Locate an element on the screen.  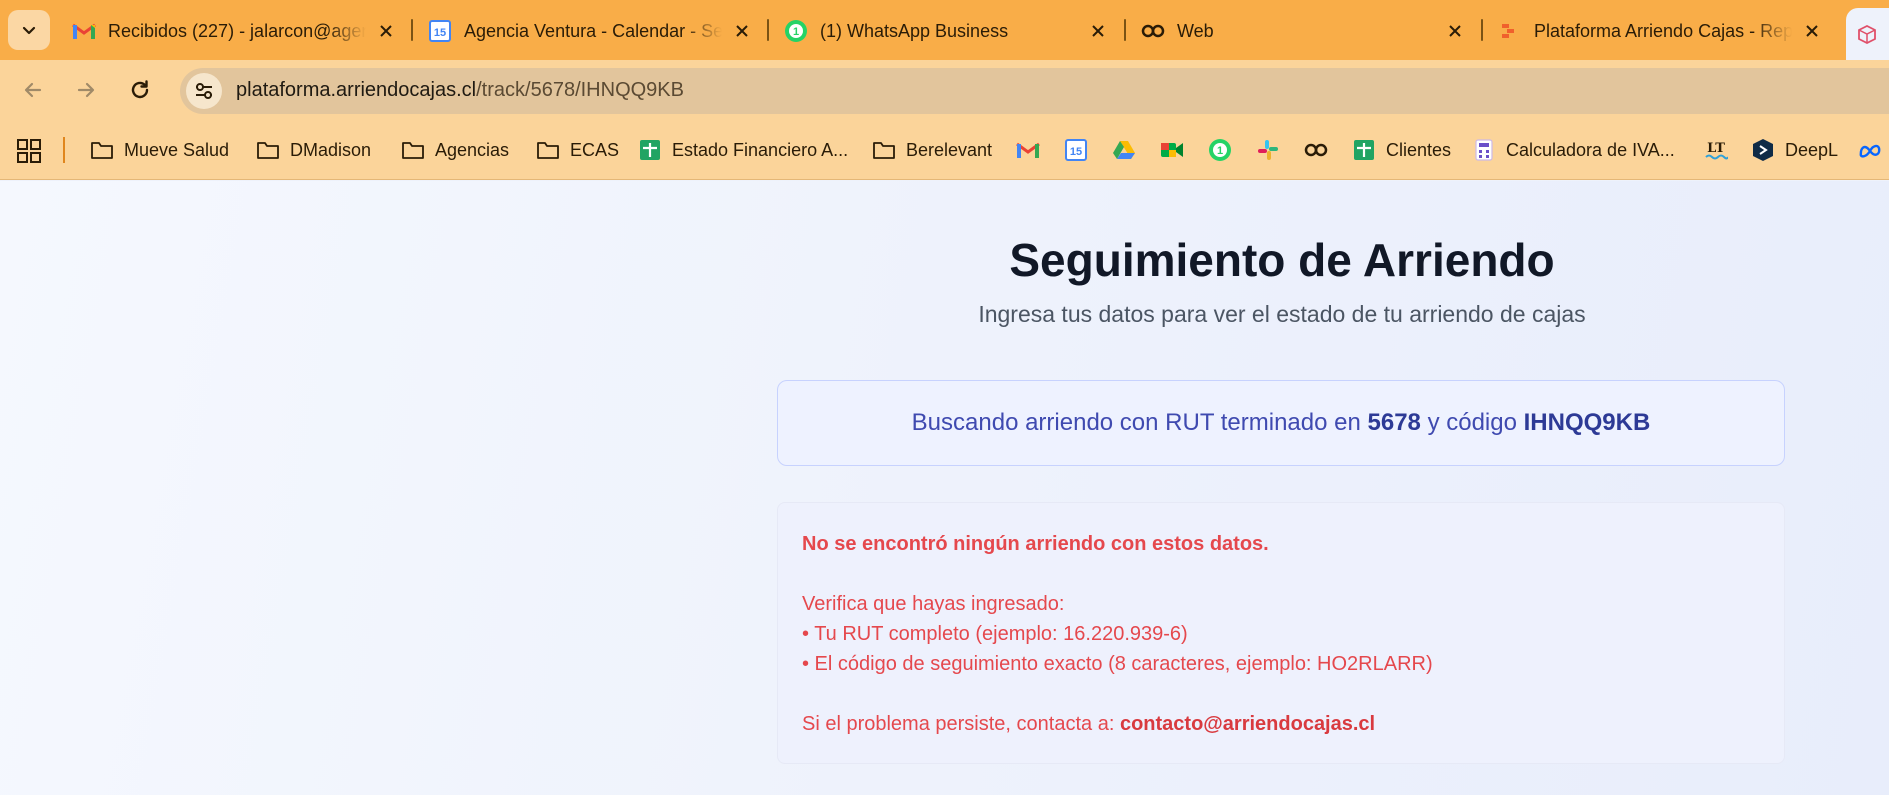
arrow-left-icon is located at coordinates (33, 90).